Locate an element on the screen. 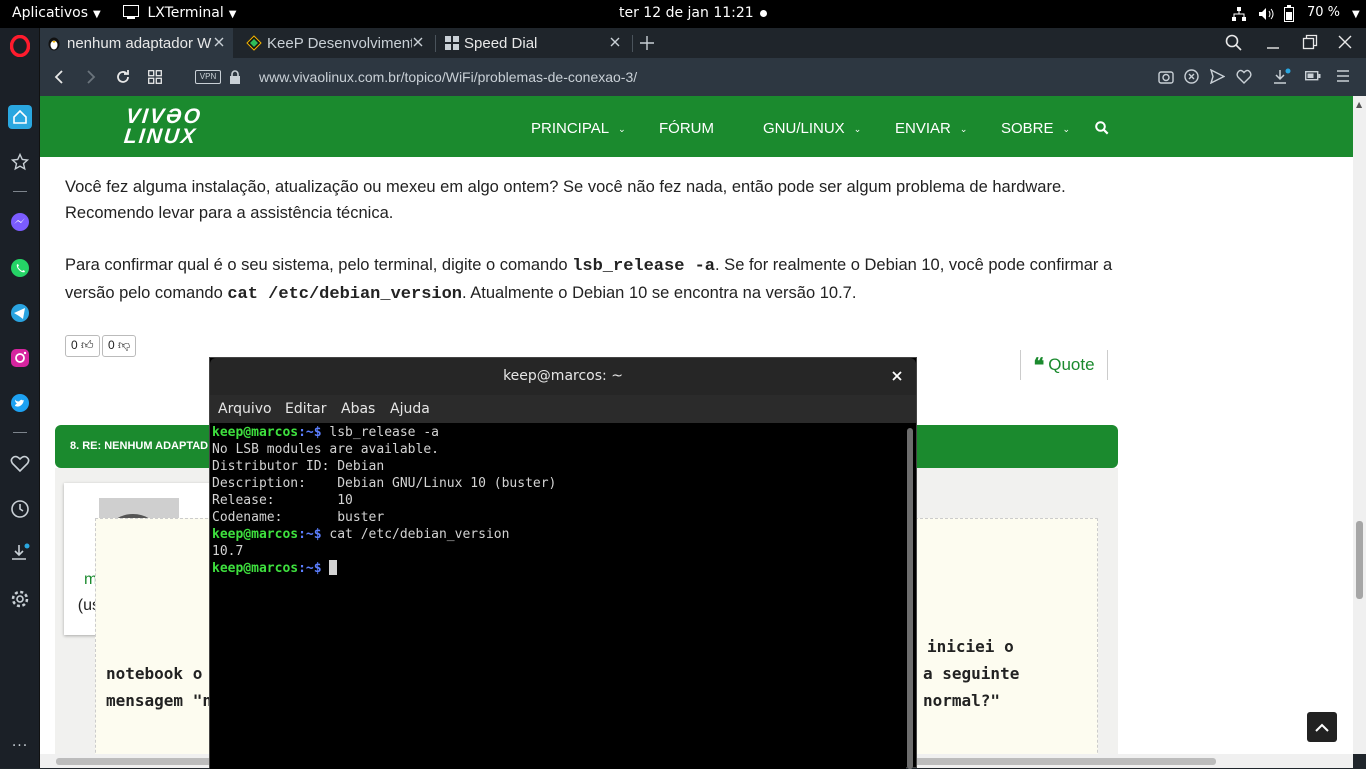  heart-icon is located at coordinates (1244, 76).